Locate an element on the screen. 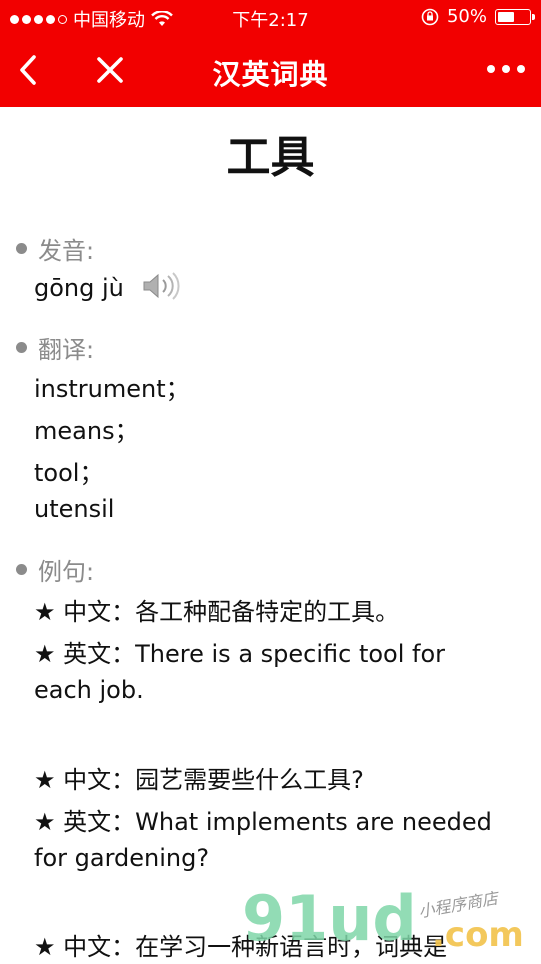 This screenshot has width=541, height=964. example-line: ★ 英文：There is a specific tool for is located at coordinates (240, 654).